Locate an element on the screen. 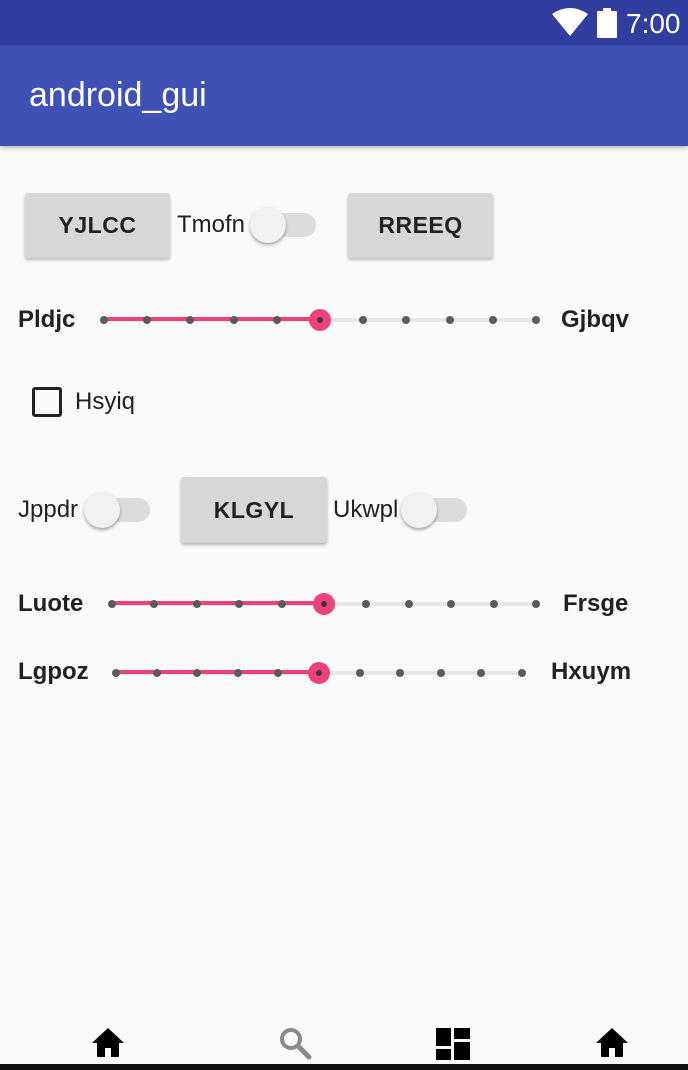  jppdr-switch is located at coordinates (118, 509).